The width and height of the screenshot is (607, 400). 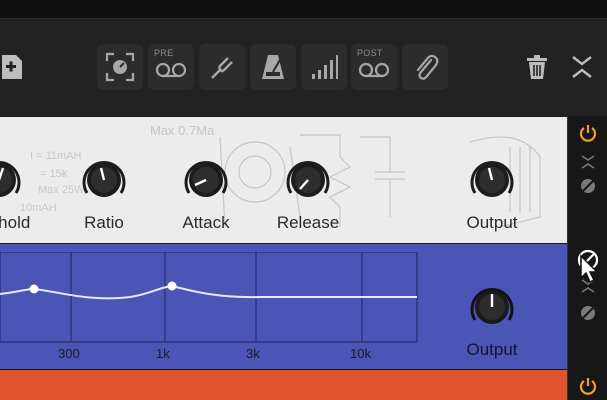 I want to click on signal-bars-icon, so click(x=325, y=67).